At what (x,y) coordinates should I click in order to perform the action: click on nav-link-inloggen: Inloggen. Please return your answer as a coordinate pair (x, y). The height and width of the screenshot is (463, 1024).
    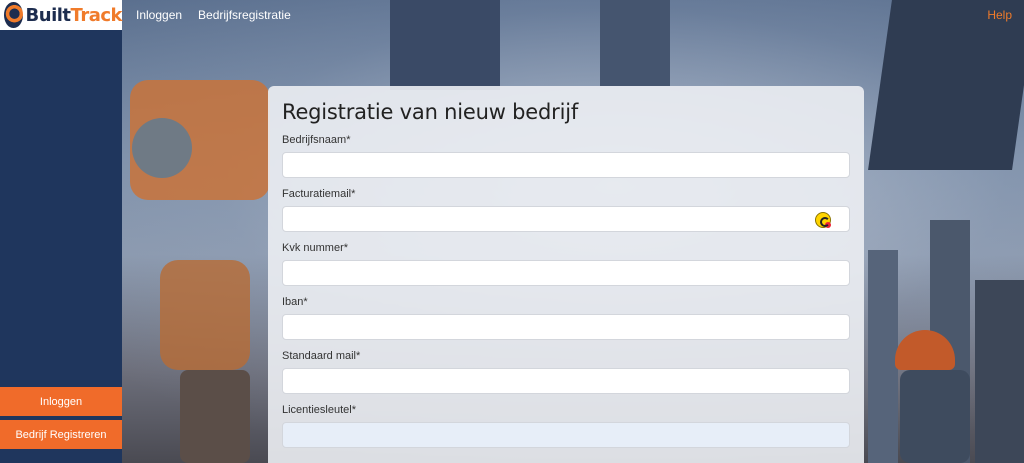
    Looking at the image, I should click on (159, 15).